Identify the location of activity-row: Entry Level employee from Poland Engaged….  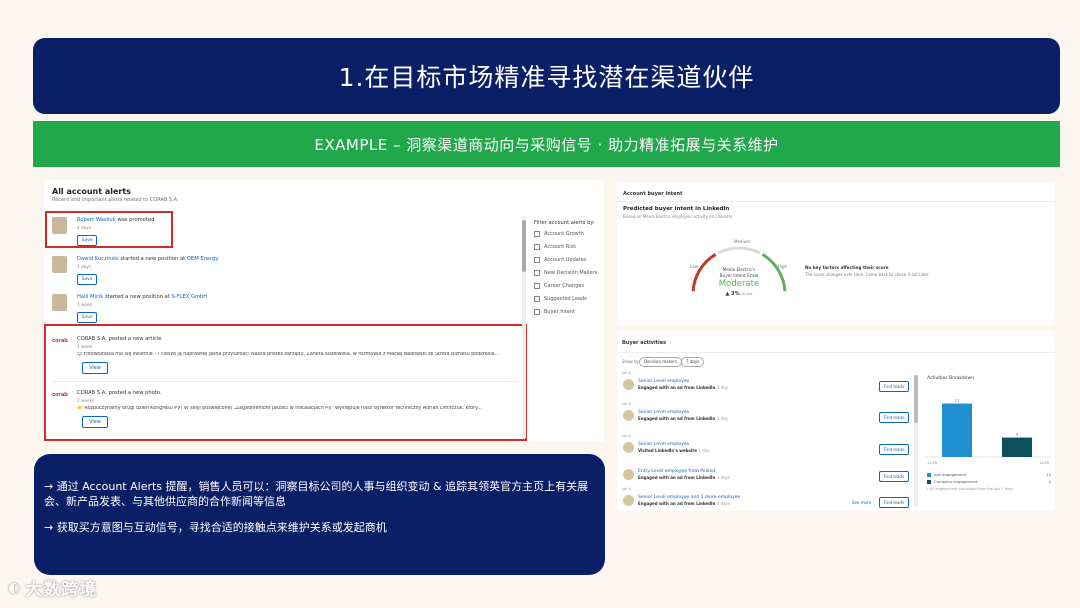
(766, 473).